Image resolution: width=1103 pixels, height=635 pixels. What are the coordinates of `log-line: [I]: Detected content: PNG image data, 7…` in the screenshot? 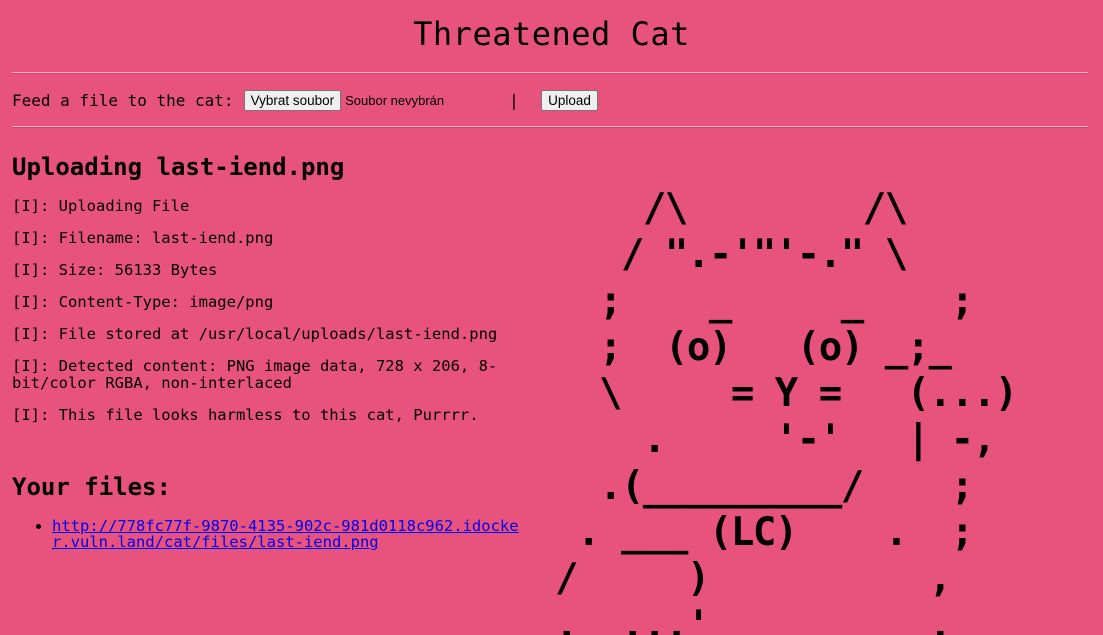 It's located at (255, 374).